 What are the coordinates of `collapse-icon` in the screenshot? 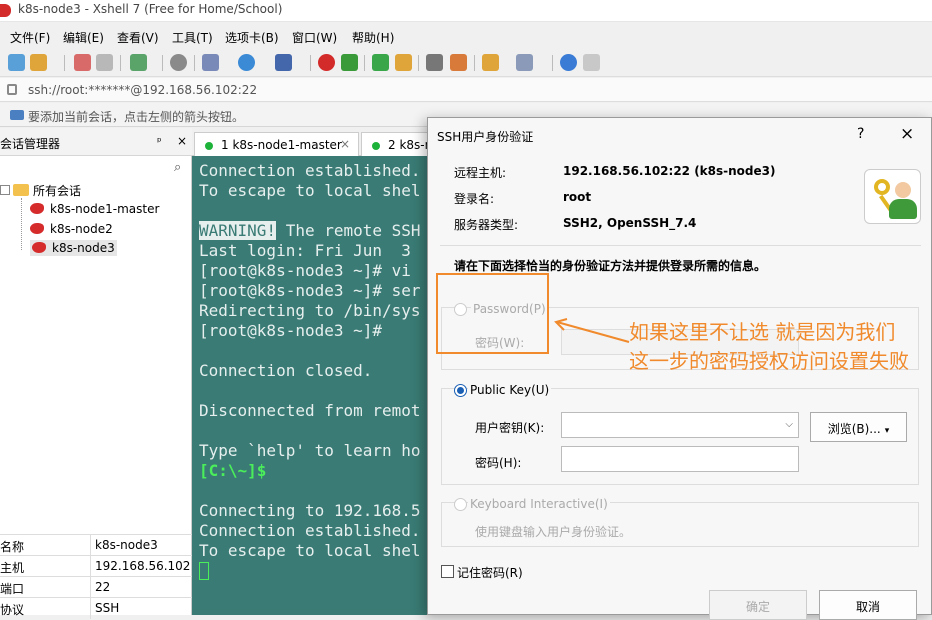 It's located at (5, 190).